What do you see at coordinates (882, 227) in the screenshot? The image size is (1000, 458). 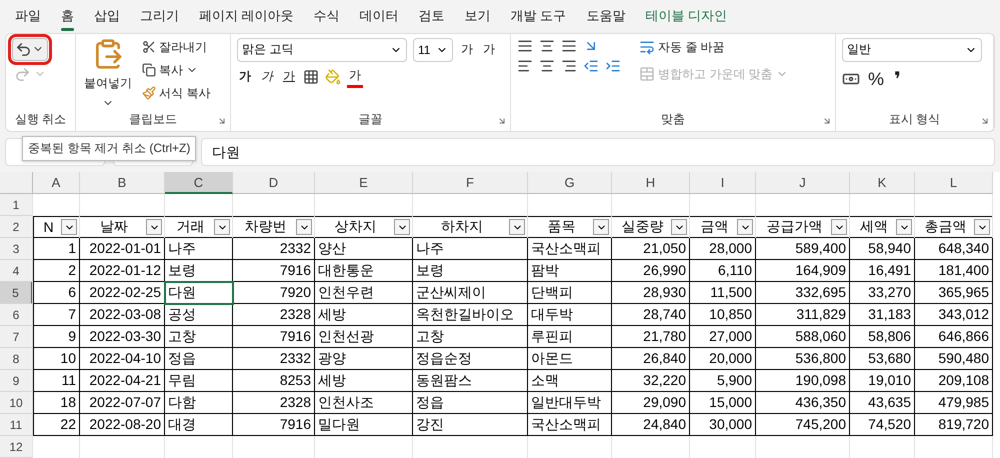 I see `table-header-cell: 세액` at bounding box center [882, 227].